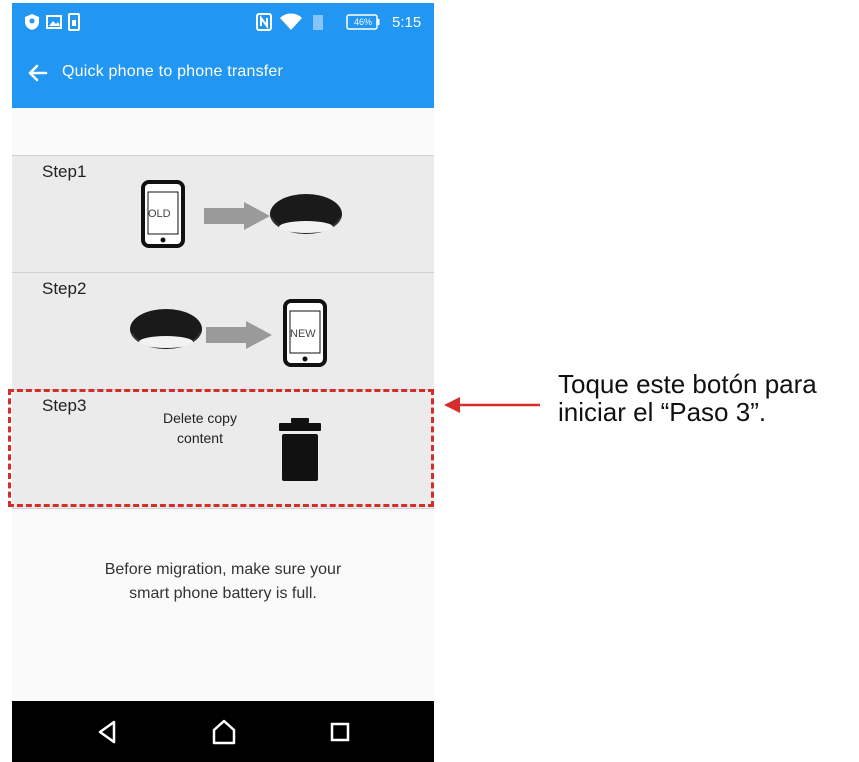 The image size is (859, 762). I want to click on signal-icon, so click(318, 22).